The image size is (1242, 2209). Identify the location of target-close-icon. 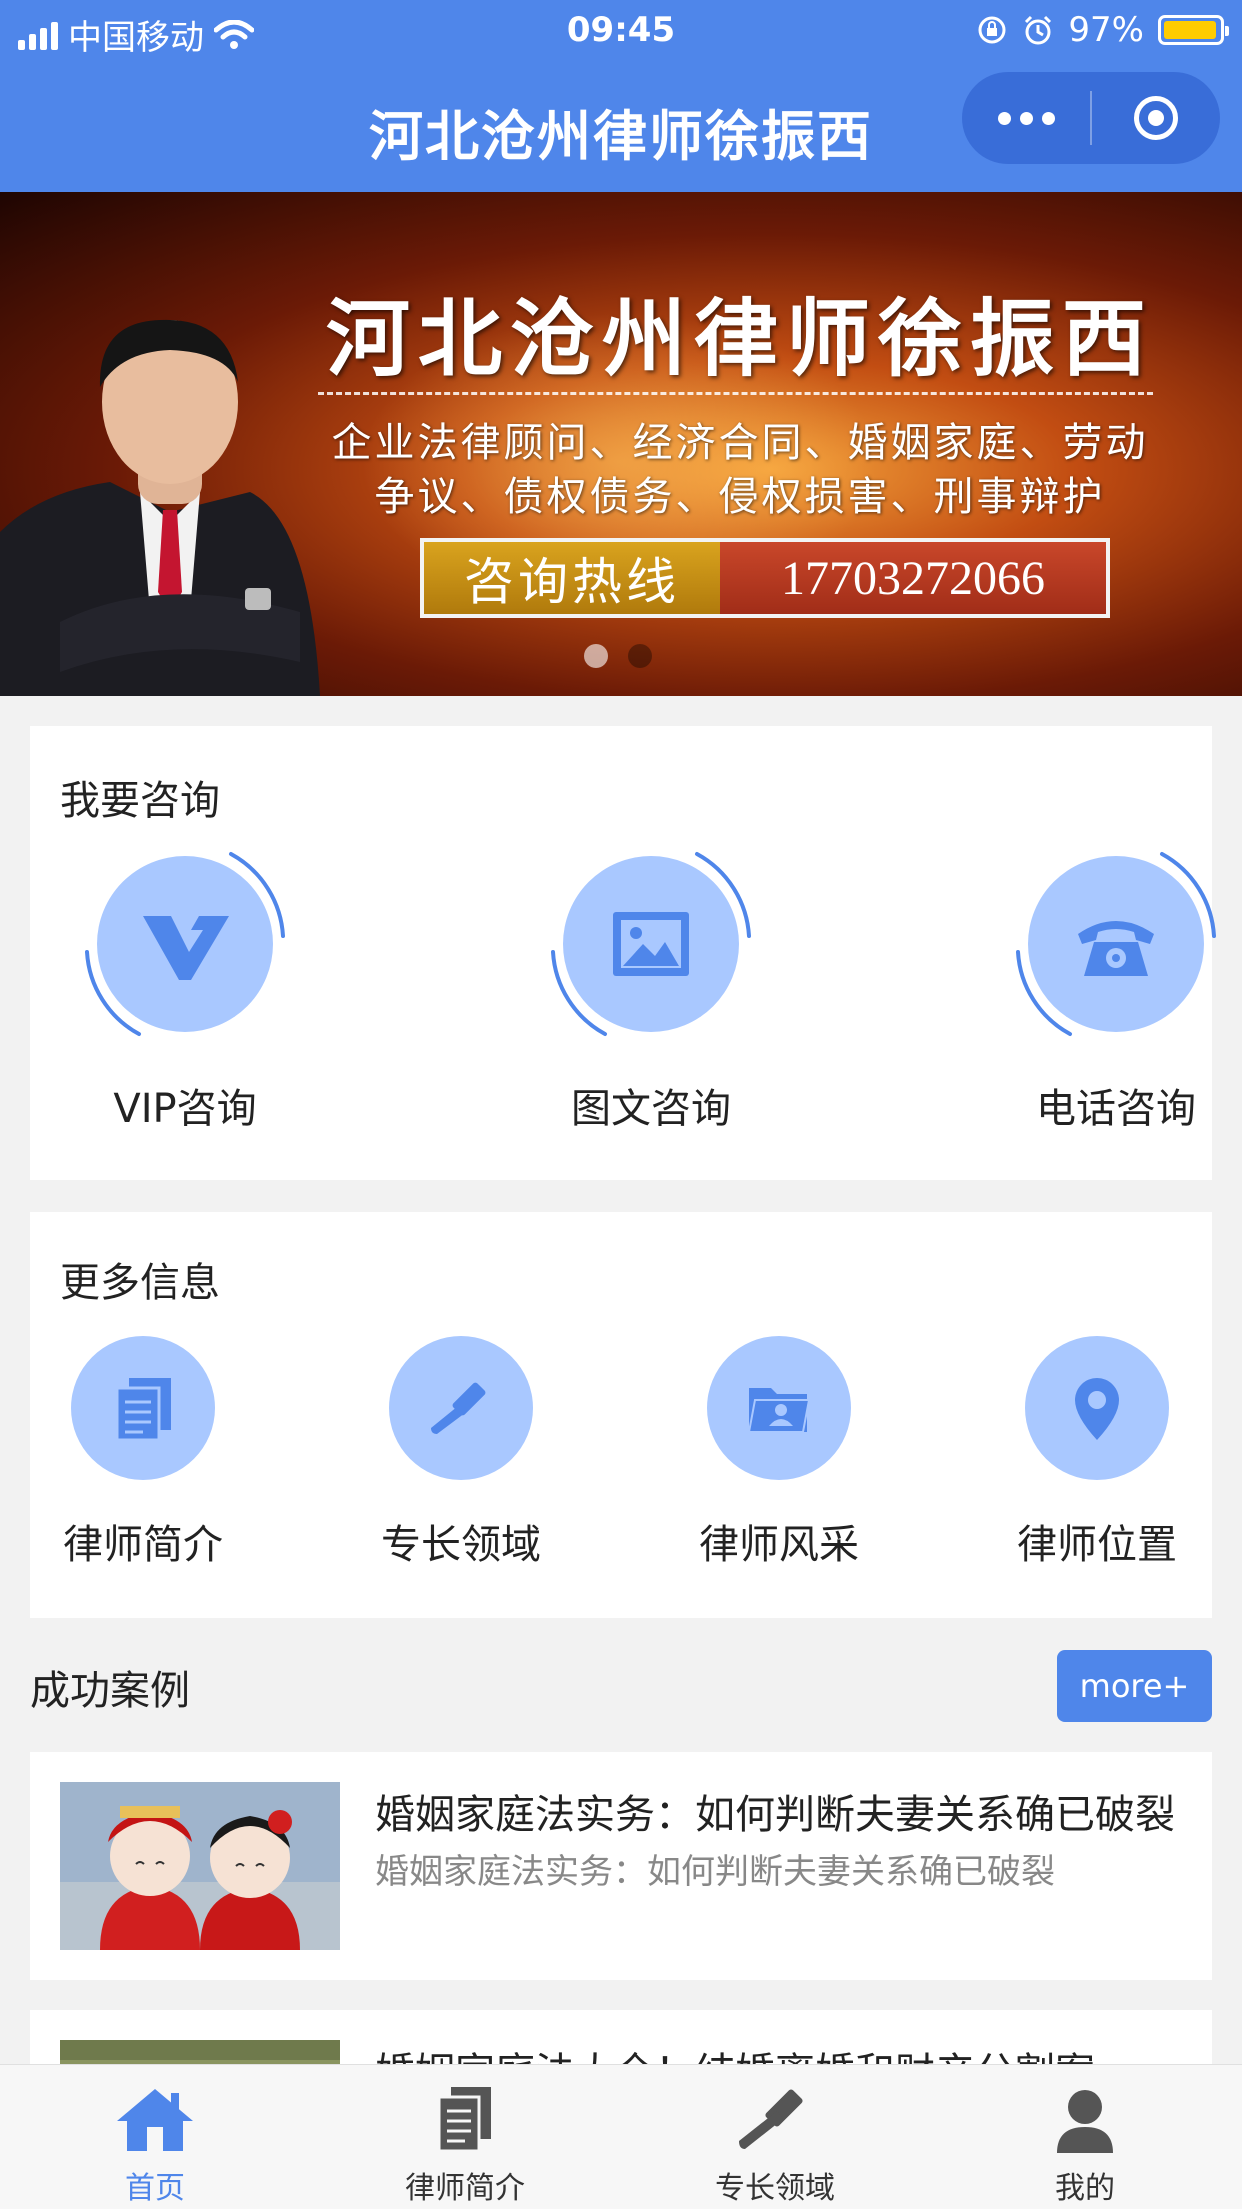
(1156, 118).